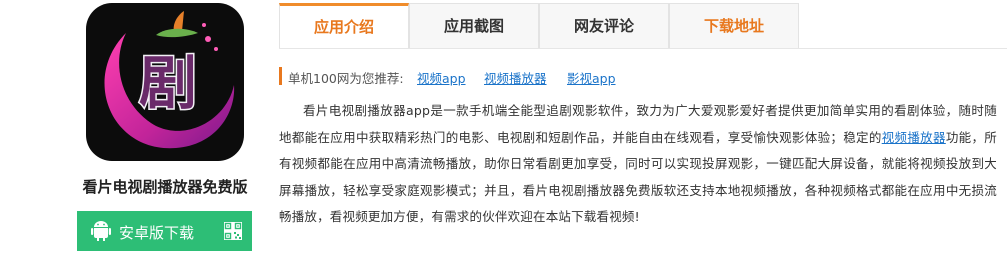 This screenshot has height=256, width=1007. I want to click on tab-app-intro: 应用介绍, so click(344, 26).